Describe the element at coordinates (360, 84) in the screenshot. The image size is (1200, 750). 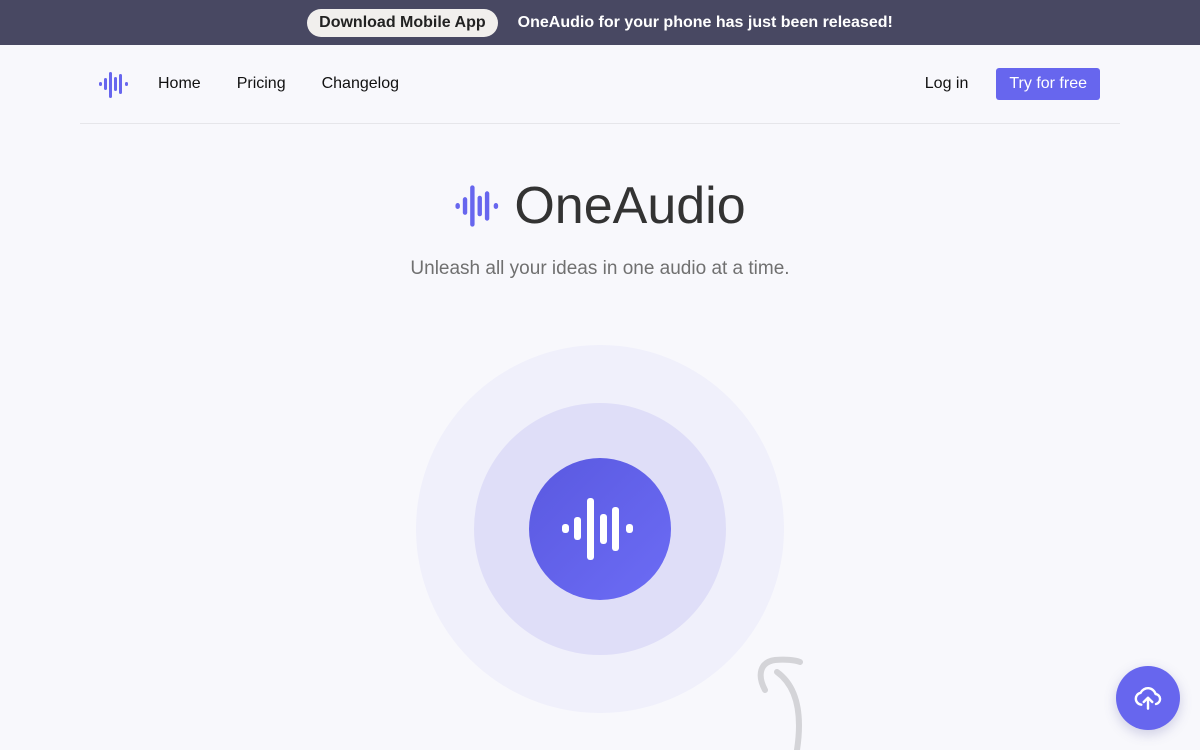
I see `nav-link-changelog: Changelog` at that location.